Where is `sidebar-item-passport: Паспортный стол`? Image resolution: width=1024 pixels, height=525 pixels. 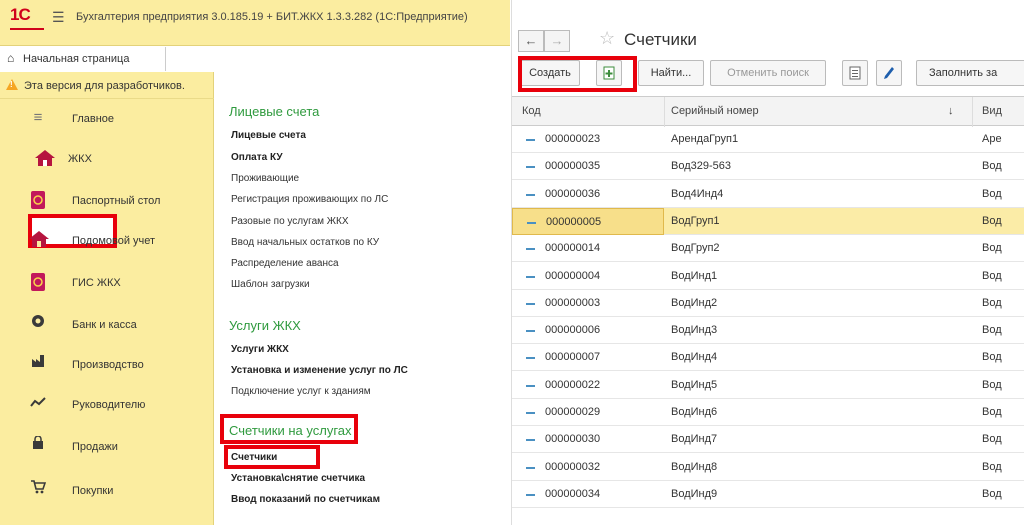
sidebar-item-passport: Паспортный стол is located at coordinates (107, 201).